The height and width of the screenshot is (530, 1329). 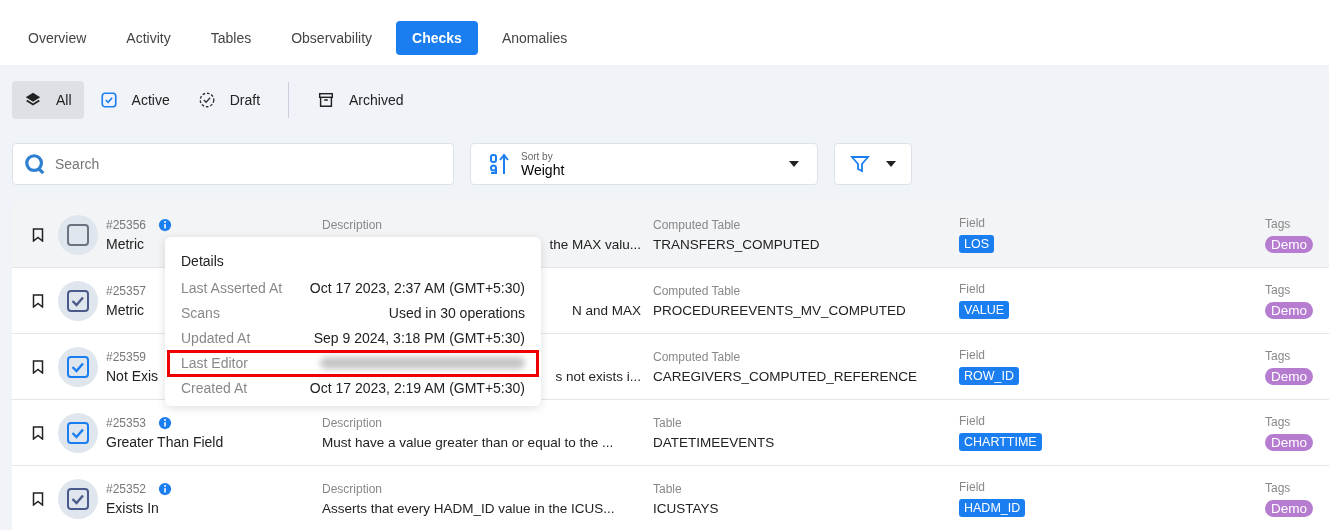 I want to click on tab: Anomalies, so click(x=534, y=38).